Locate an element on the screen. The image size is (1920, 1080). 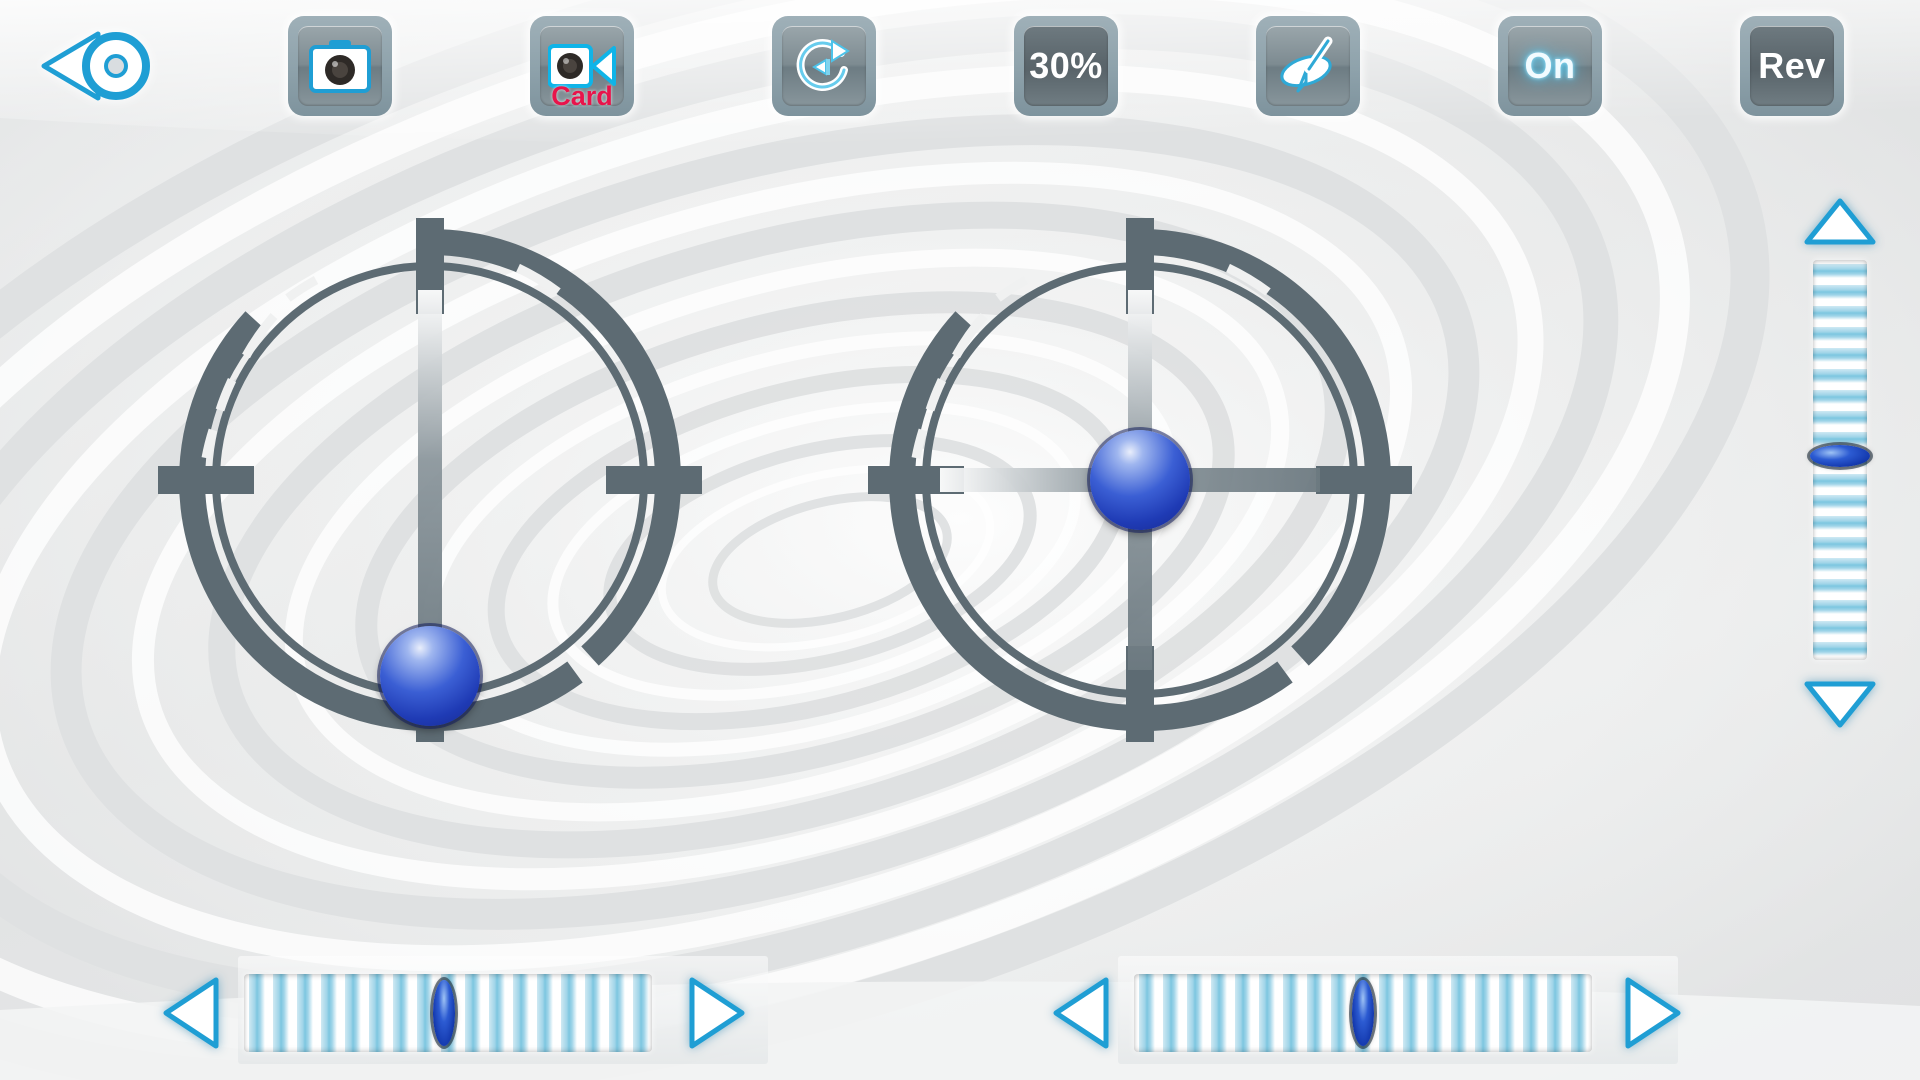
spinning-top-icon is located at coordinates (1306, 64).